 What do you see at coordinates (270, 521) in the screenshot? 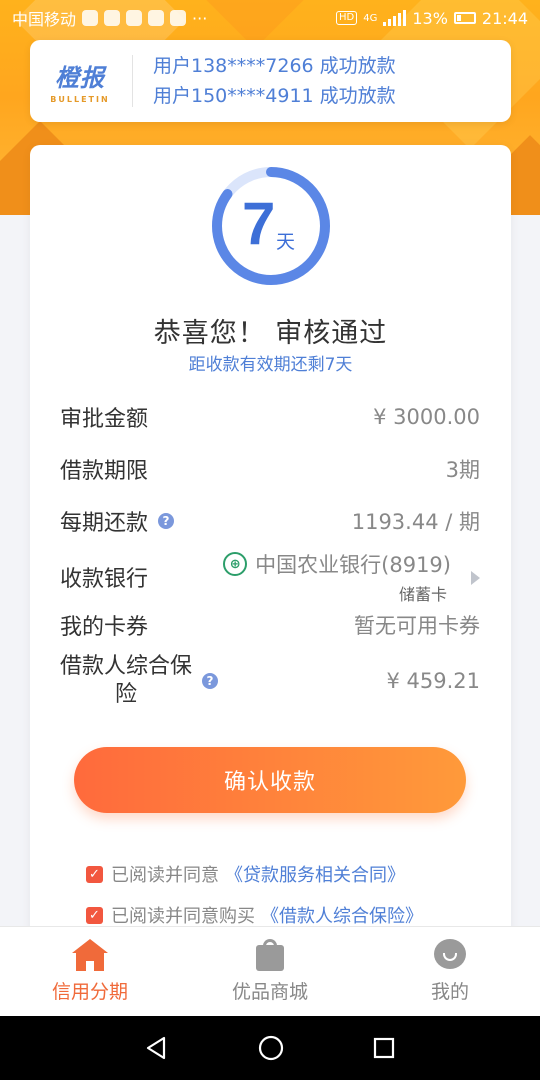
I see `row-installment: 每期还款 ? 1193.44 / 期` at bounding box center [270, 521].